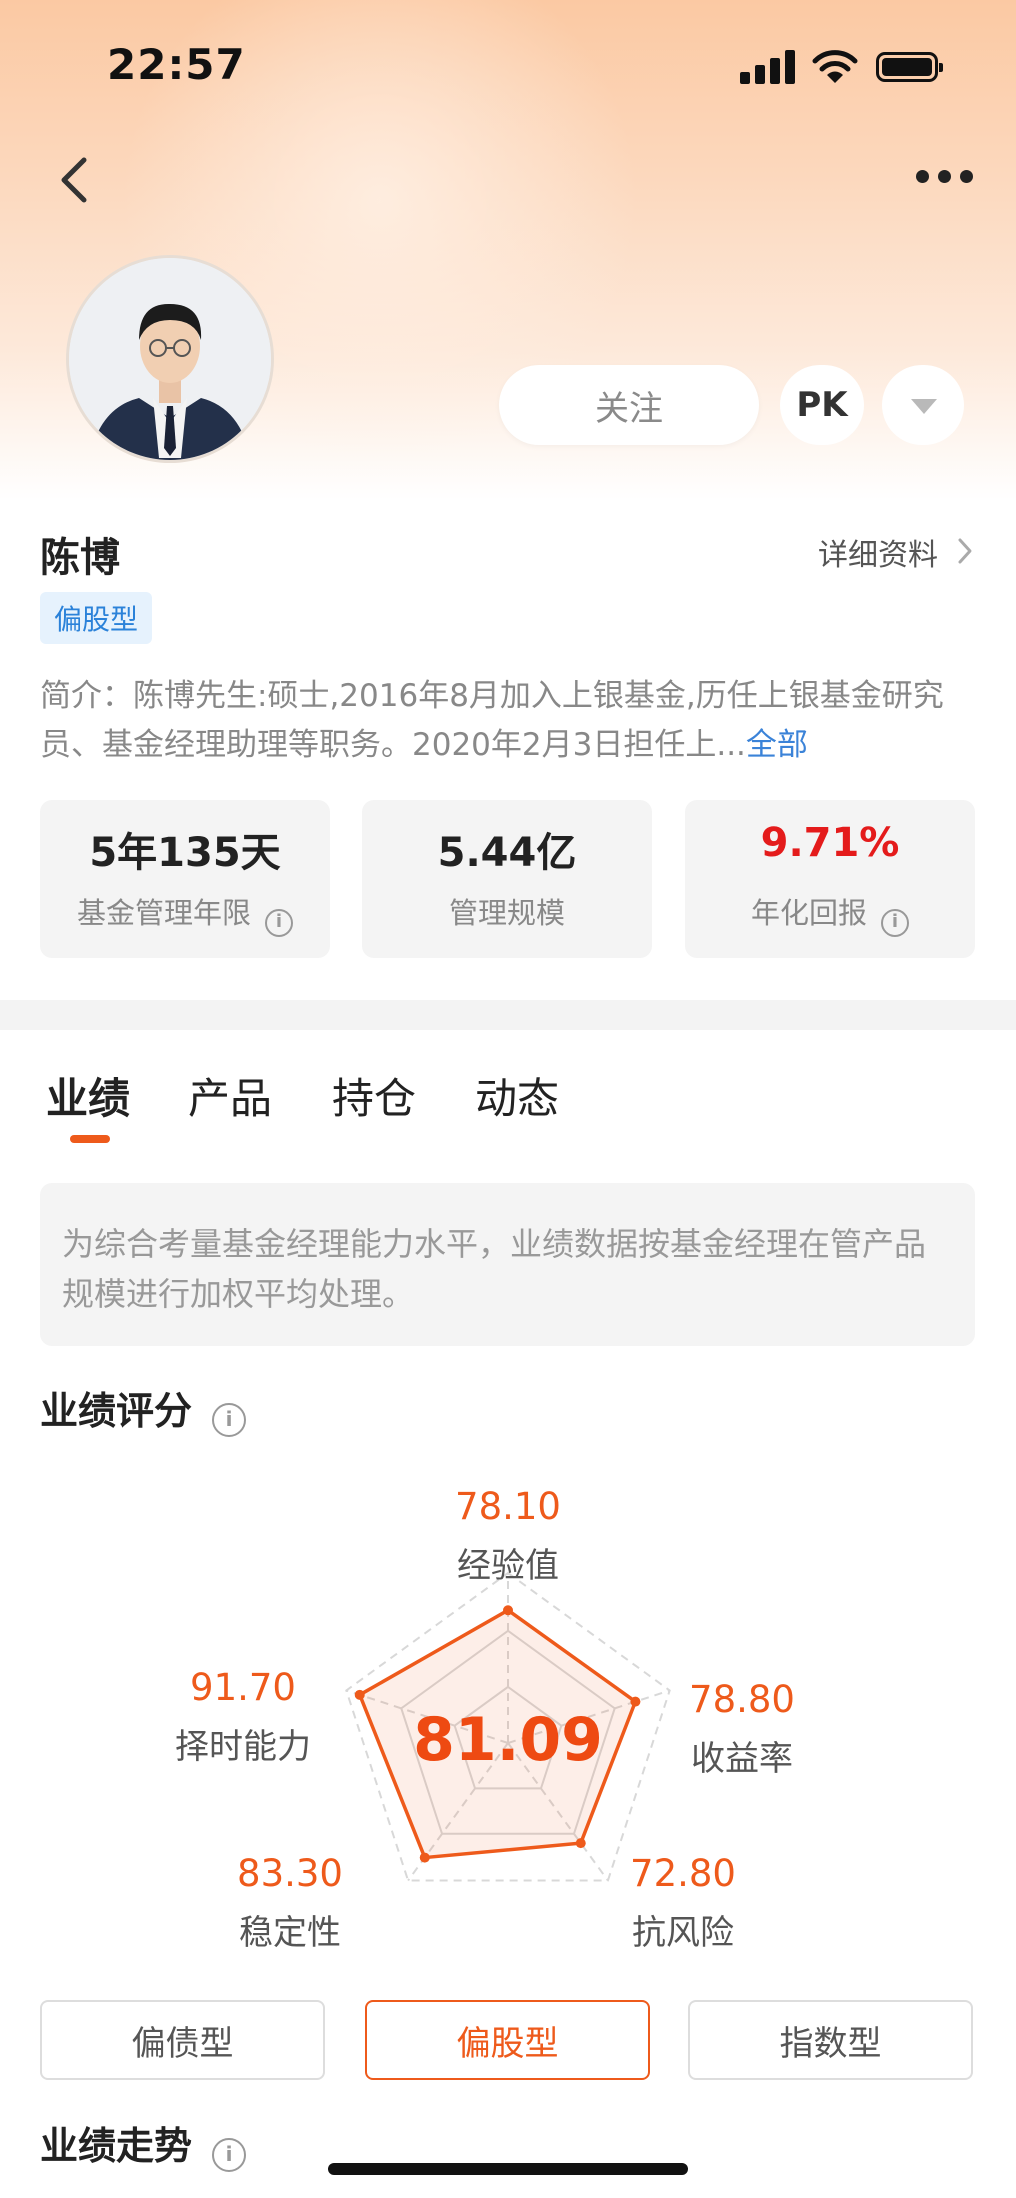 Image resolution: width=1016 pixels, height=2198 pixels. What do you see at coordinates (116, 1411) in the screenshot?
I see `score-section-title: 业绩评分` at bounding box center [116, 1411].